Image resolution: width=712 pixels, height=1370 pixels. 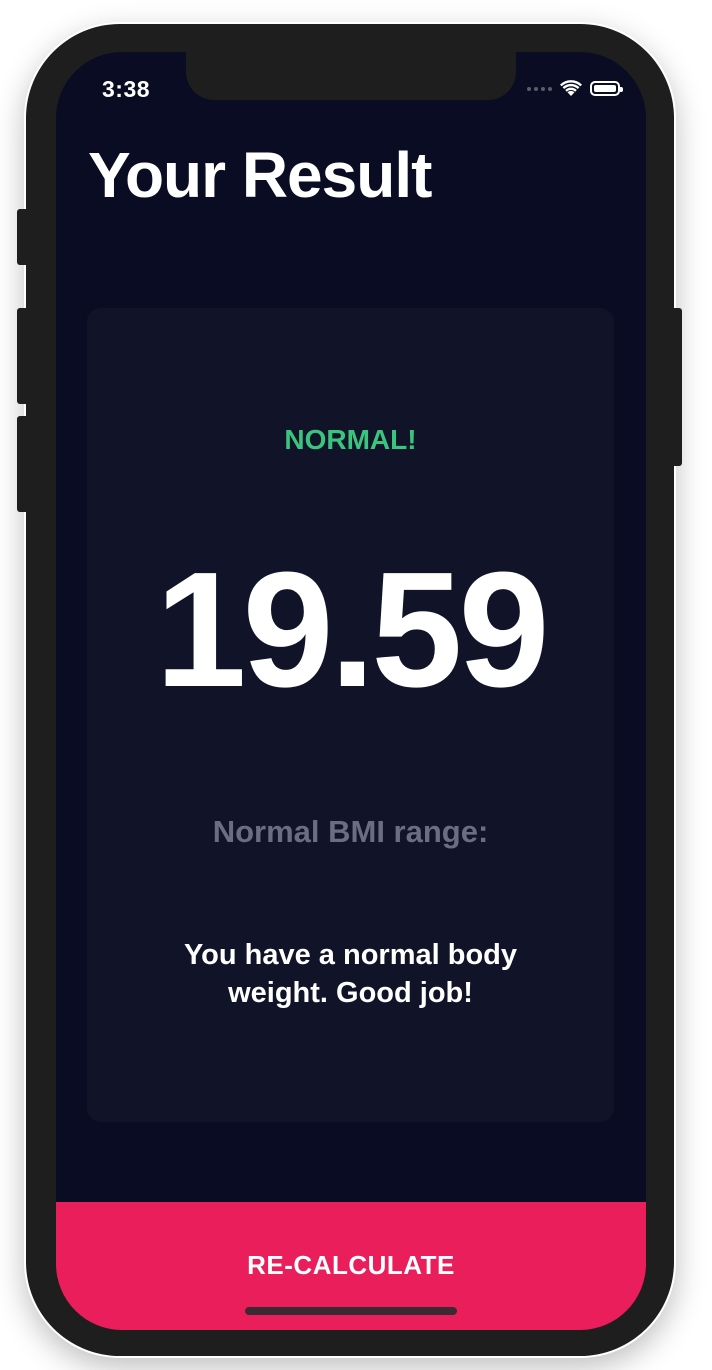 I want to click on home-indicator, so click(x=351, y=1311).